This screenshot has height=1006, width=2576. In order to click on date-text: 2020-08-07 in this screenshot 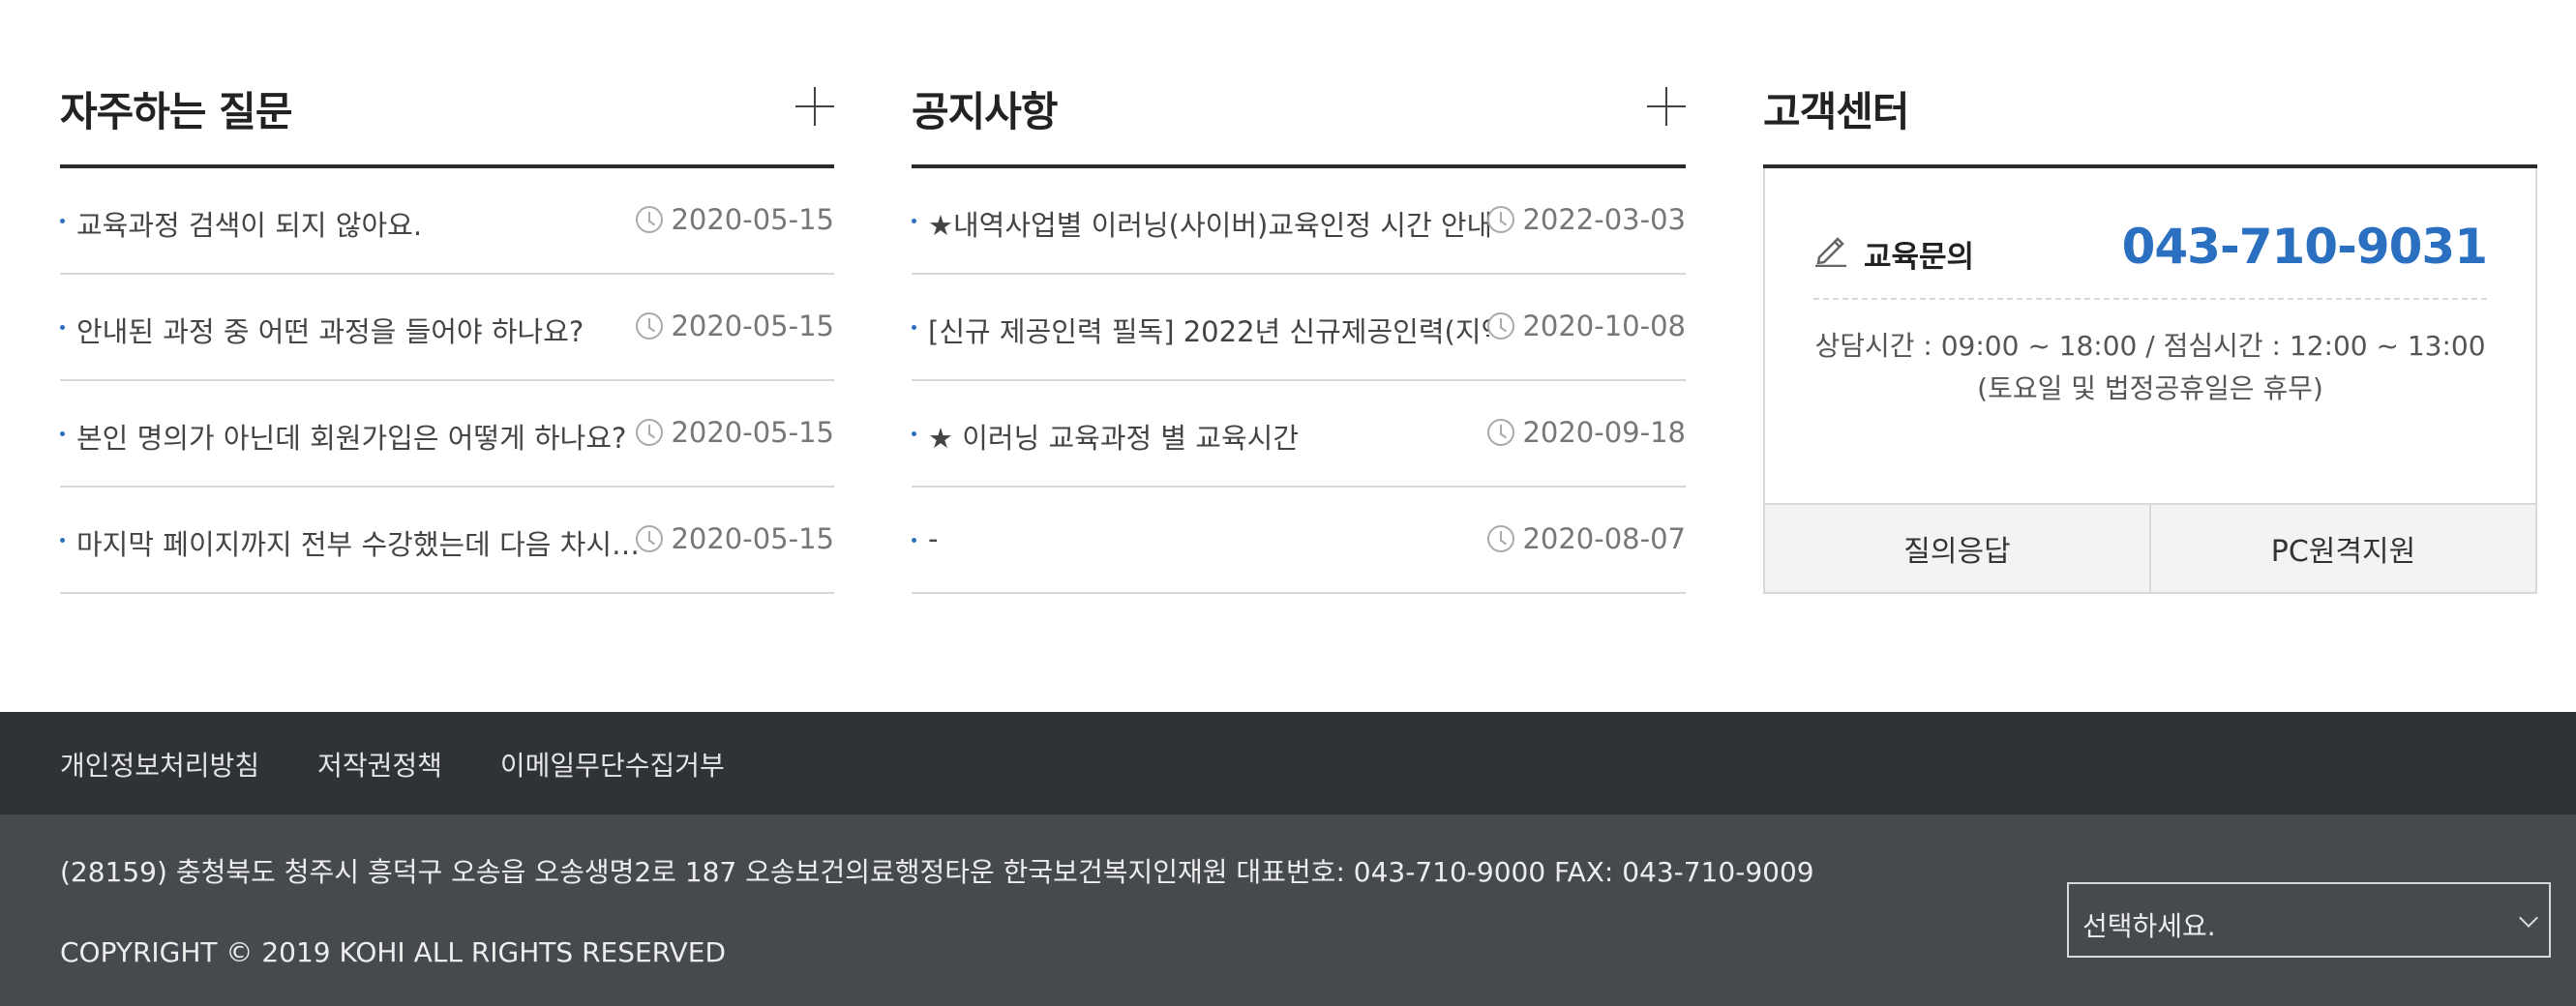, I will do `click(1604, 538)`.